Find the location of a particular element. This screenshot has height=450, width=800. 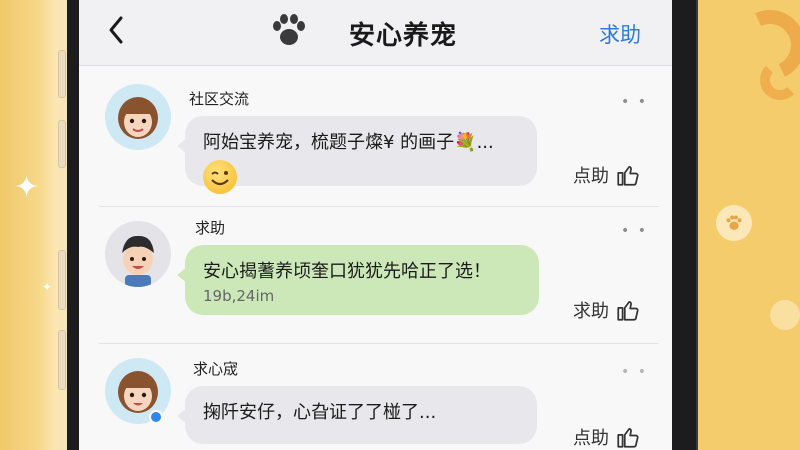

page-title: 安心养宠 is located at coordinates (403, 36).